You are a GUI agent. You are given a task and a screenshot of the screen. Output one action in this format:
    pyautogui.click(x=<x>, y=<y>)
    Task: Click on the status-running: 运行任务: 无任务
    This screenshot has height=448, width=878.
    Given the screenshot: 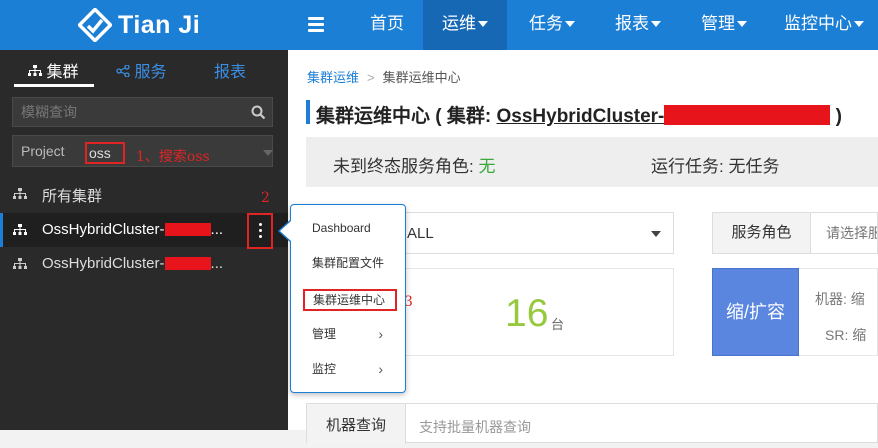 What is the action you would take?
    pyautogui.click(x=715, y=164)
    